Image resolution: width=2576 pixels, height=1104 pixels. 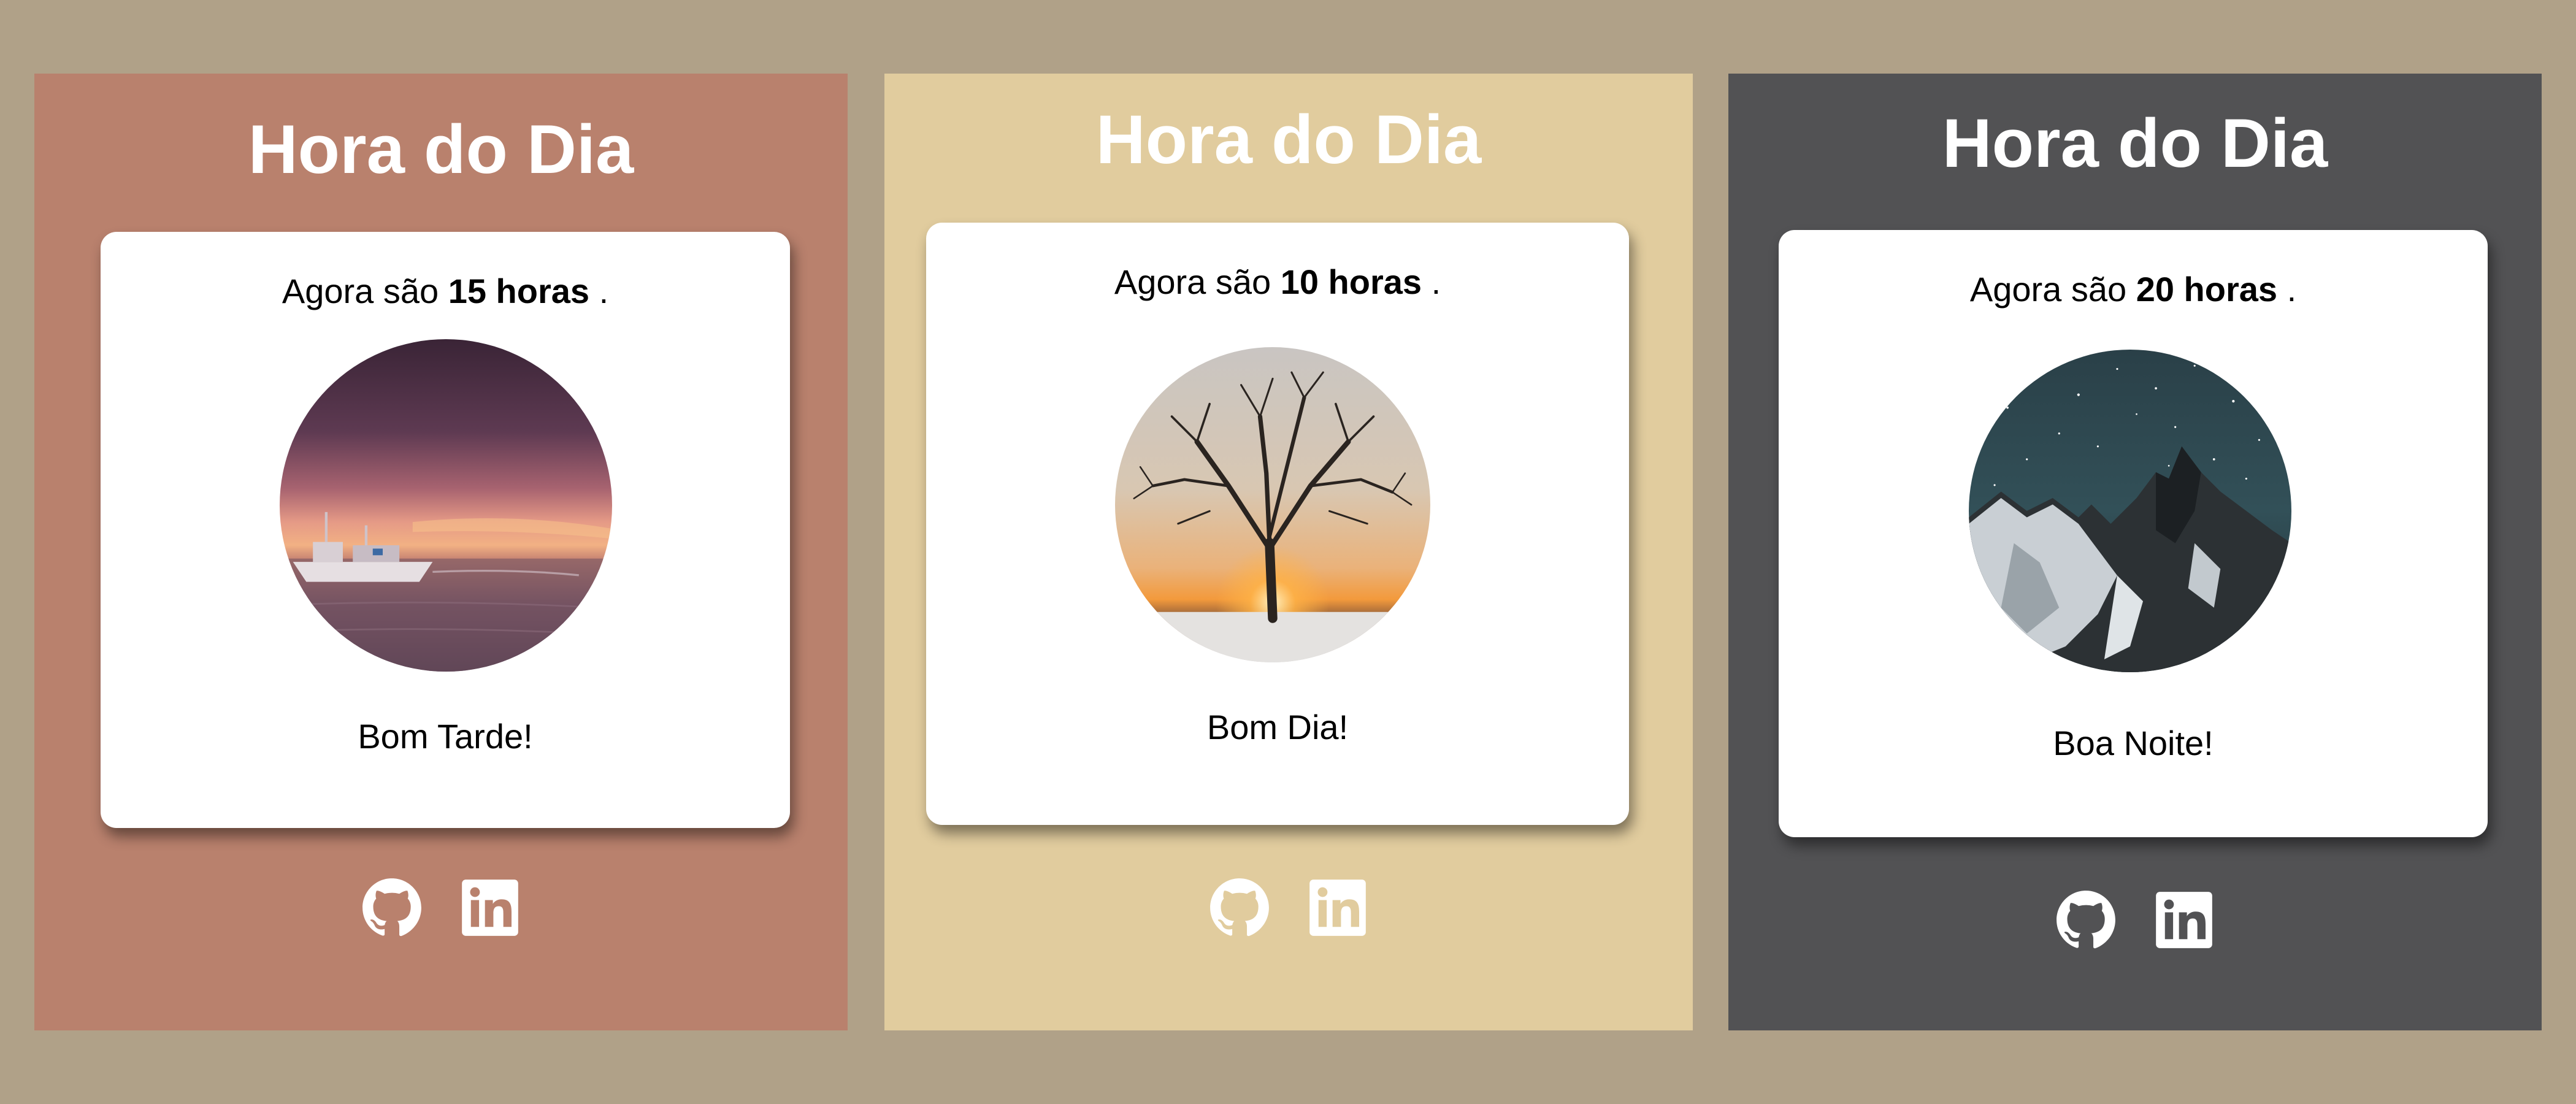 What do you see at coordinates (445, 291) in the screenshot?
I see `time-text: Agora são 15 horas .` at bounding box center [445, 291].